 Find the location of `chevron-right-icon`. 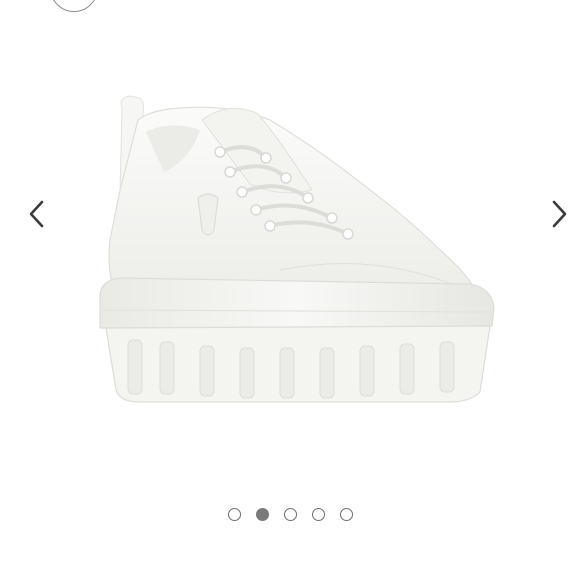

chevron-right-icon is located at coordinates (559, 214).